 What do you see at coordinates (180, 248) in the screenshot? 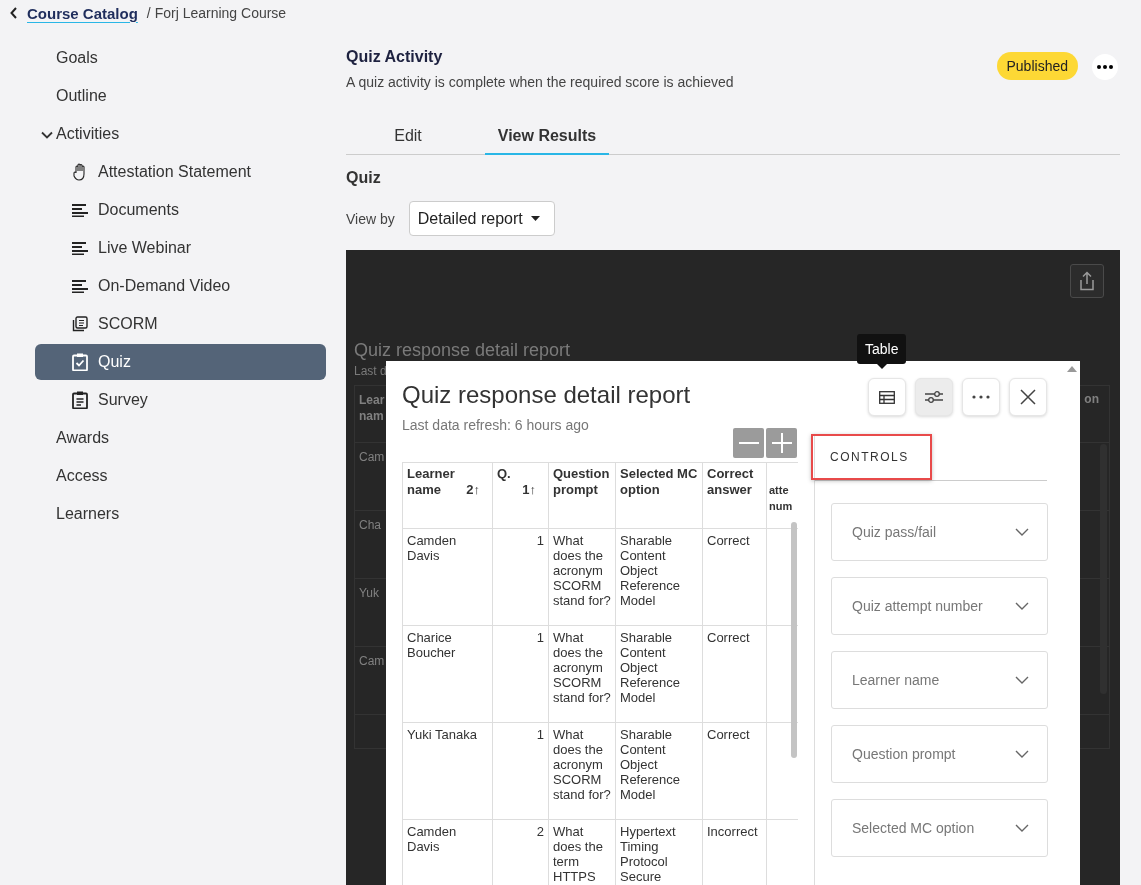
I see `sidebar-item: Live Webinar` at bounding box center [180, 248].